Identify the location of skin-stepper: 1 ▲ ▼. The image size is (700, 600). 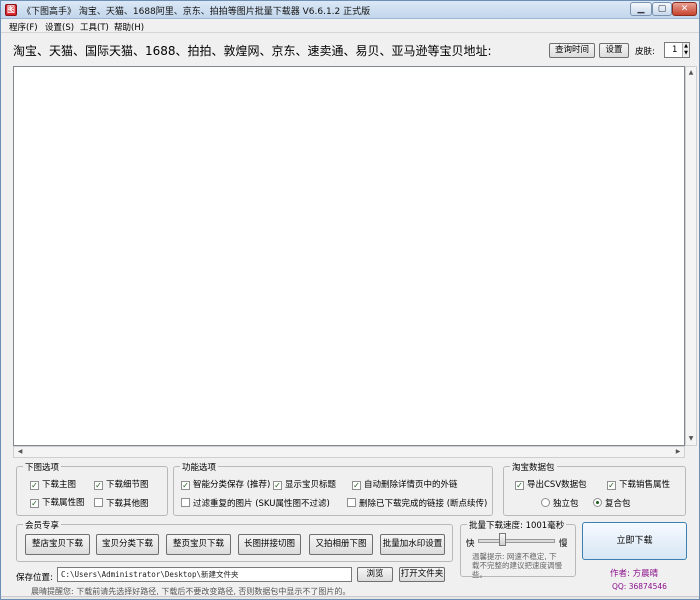
(677, 50).